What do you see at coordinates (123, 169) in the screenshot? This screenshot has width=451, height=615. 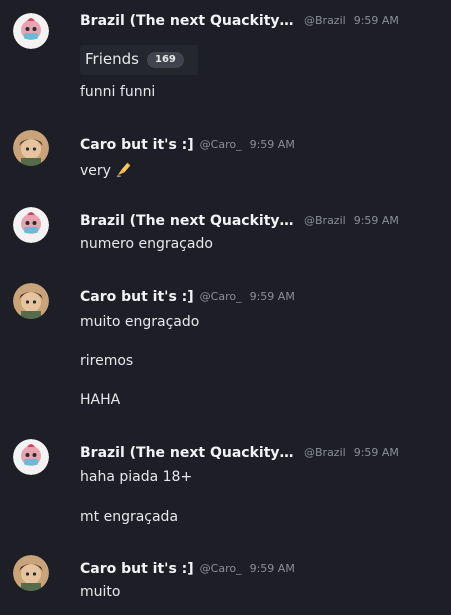 I see `writing-hand-icon` at bounding box center [123, 169].